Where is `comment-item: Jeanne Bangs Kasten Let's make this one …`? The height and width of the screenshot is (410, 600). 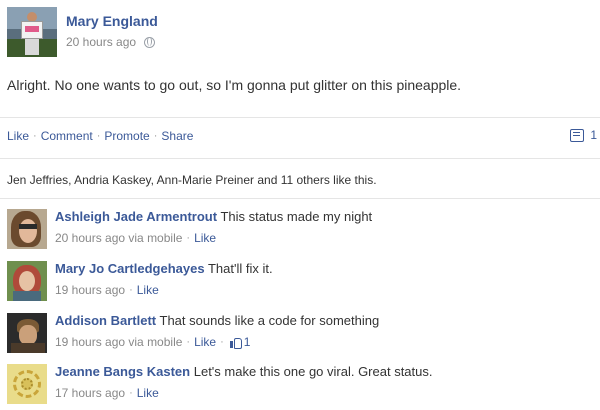 comment-item: Jeanne Bangs Kasten Let's make this one … is located at coordinates (300, 386).